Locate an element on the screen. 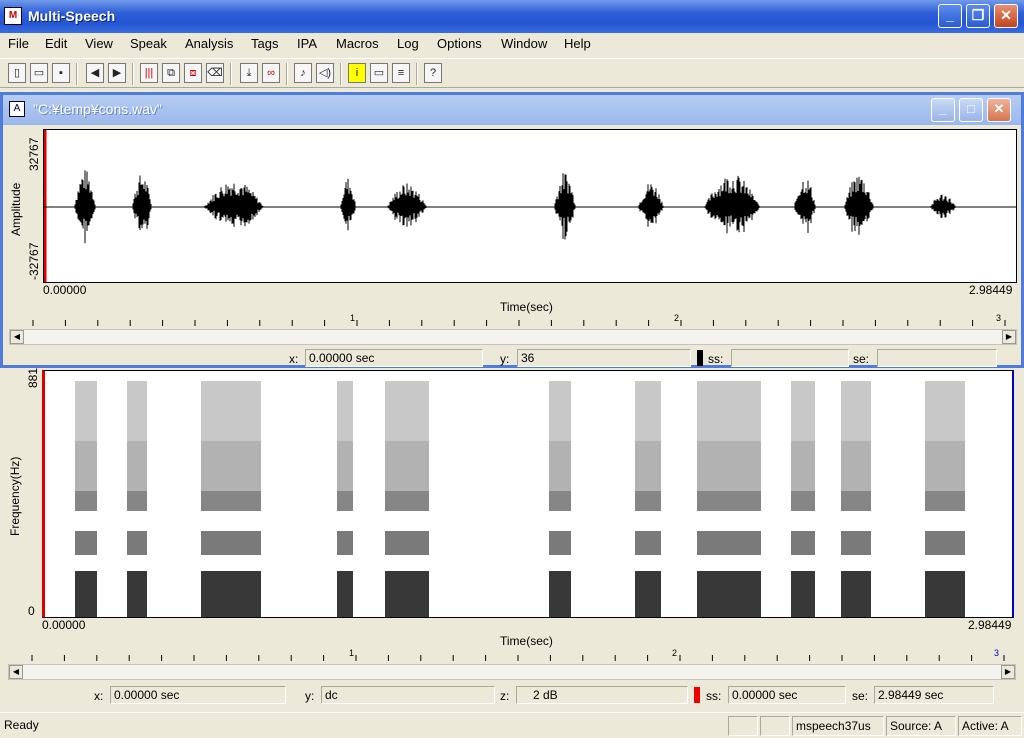 This screenshot has height=738, width=1024. spec-y-field: dc is located at coordinates (408, 695).